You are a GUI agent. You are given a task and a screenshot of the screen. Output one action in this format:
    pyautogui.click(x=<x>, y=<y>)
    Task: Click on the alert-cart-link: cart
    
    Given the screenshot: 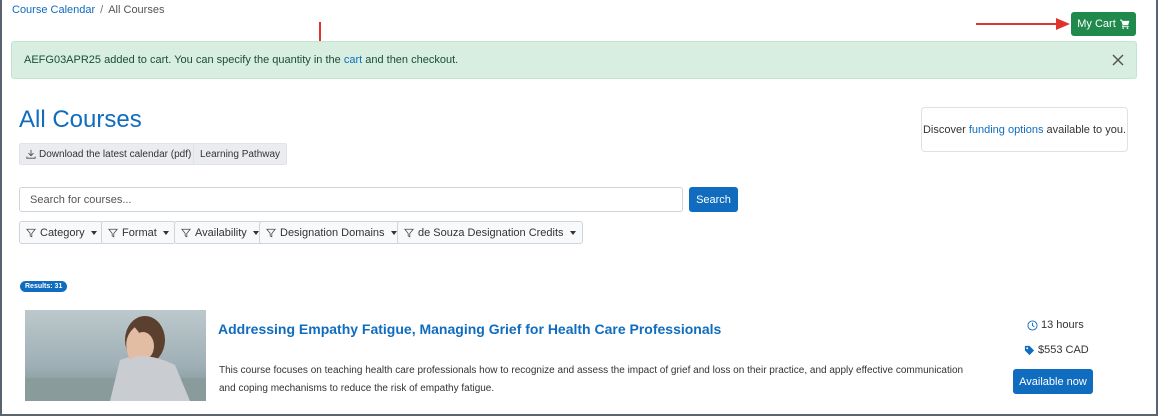 What is the action you would take?
    pyautogui.click(x=353, y=60)
    